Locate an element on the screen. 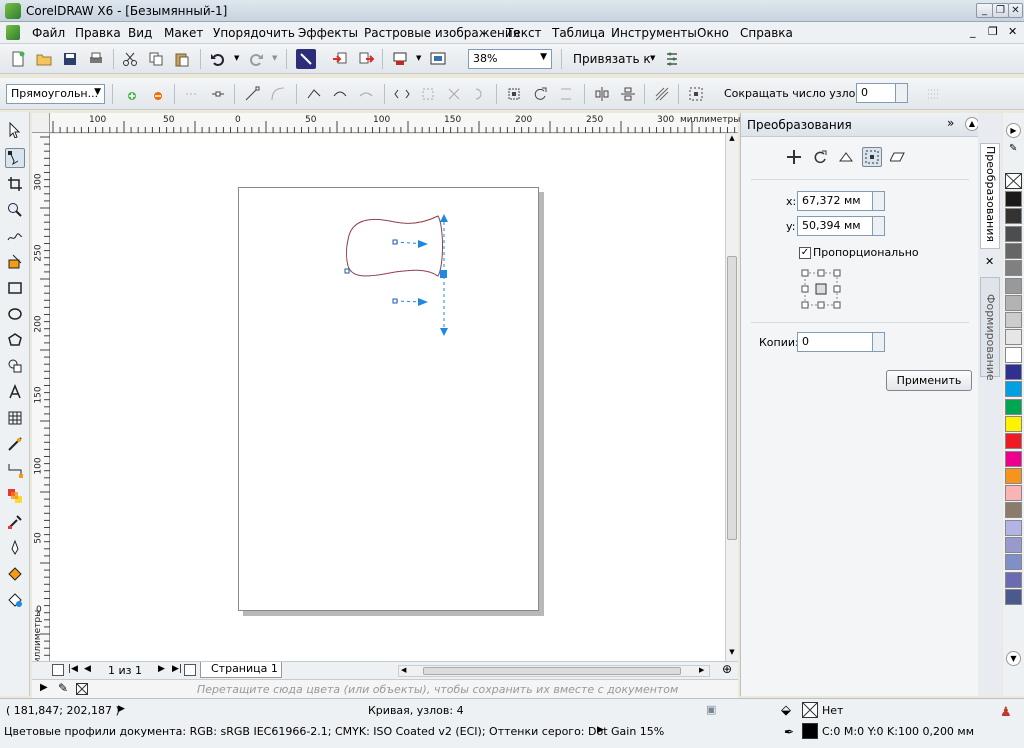 This screenshot has width=1024, height=748. y-position-input: 50,394 мм is located at coordinates (835, 226).